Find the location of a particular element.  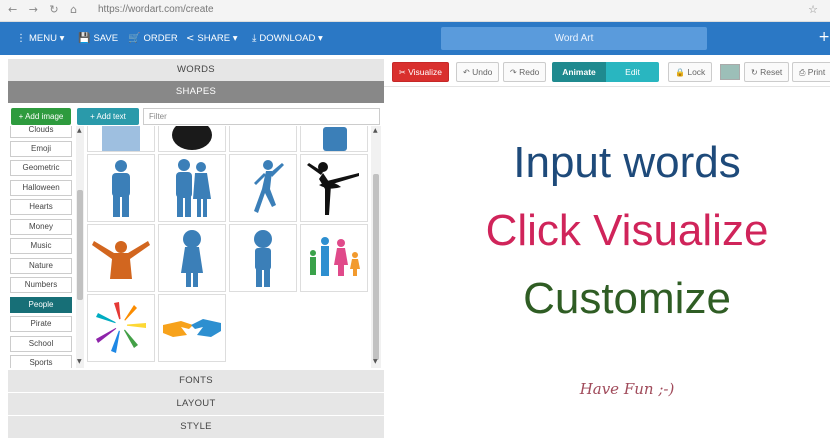

menu-icon: ⋮ is located at coordinates (21, 38).